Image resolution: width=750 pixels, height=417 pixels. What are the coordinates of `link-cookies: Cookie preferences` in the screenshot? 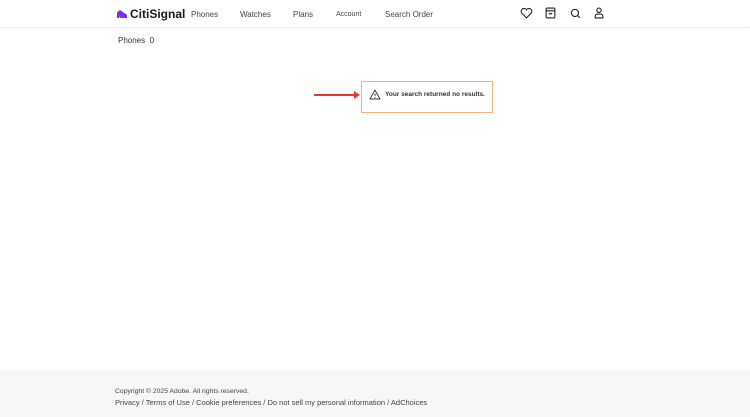 It's located at (228, 402).